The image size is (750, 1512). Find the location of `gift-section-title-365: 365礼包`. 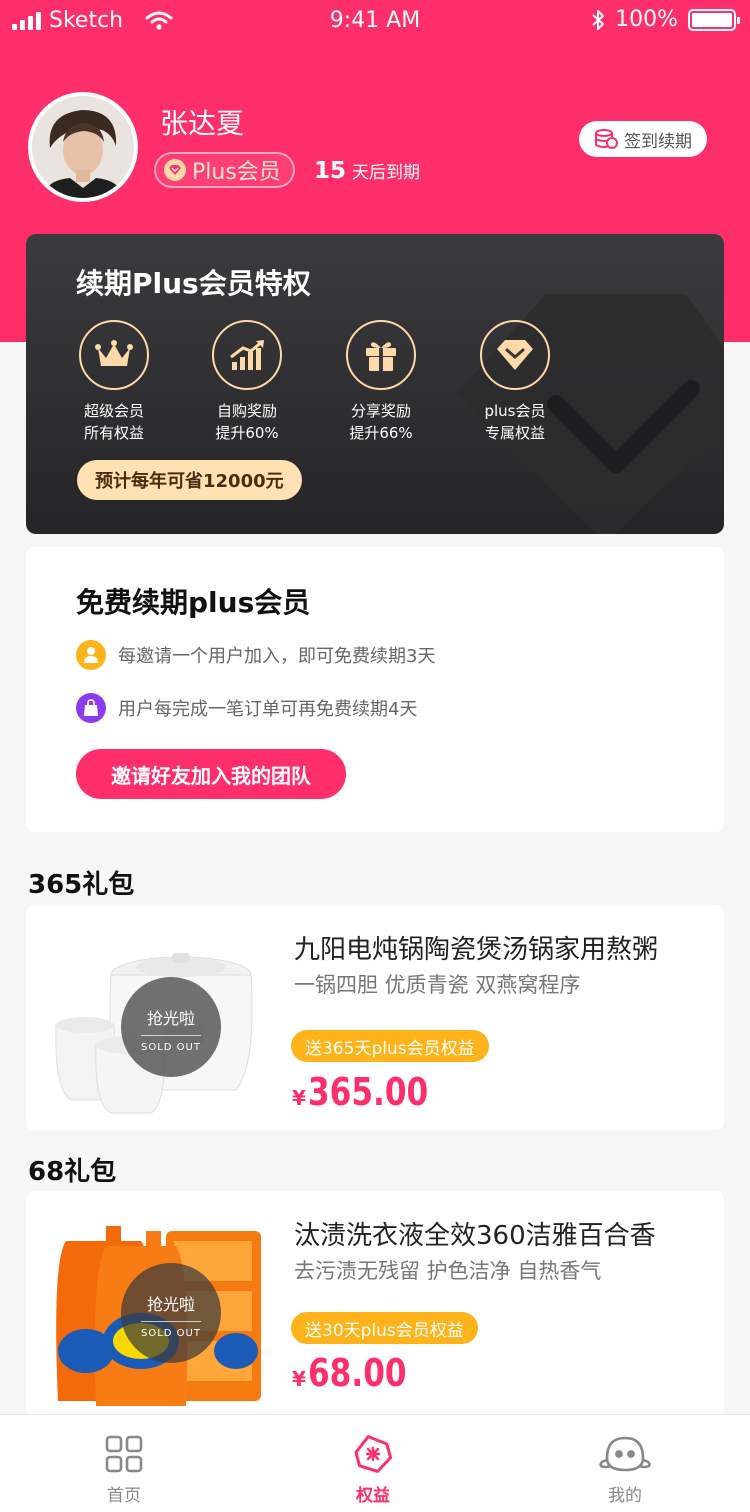

gift-section-title-365: 365礼包 is located at coordinates (81, 885).